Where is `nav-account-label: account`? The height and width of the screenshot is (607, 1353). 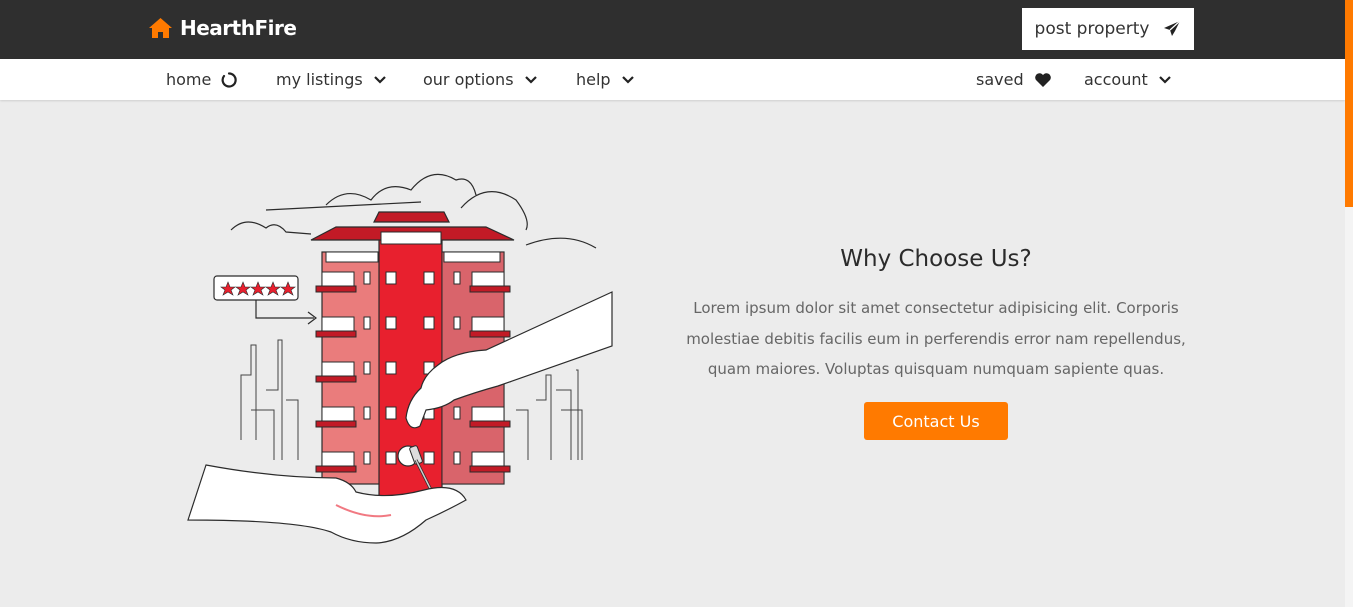 nav-account-label: account is located at coordinates (1116, 79).